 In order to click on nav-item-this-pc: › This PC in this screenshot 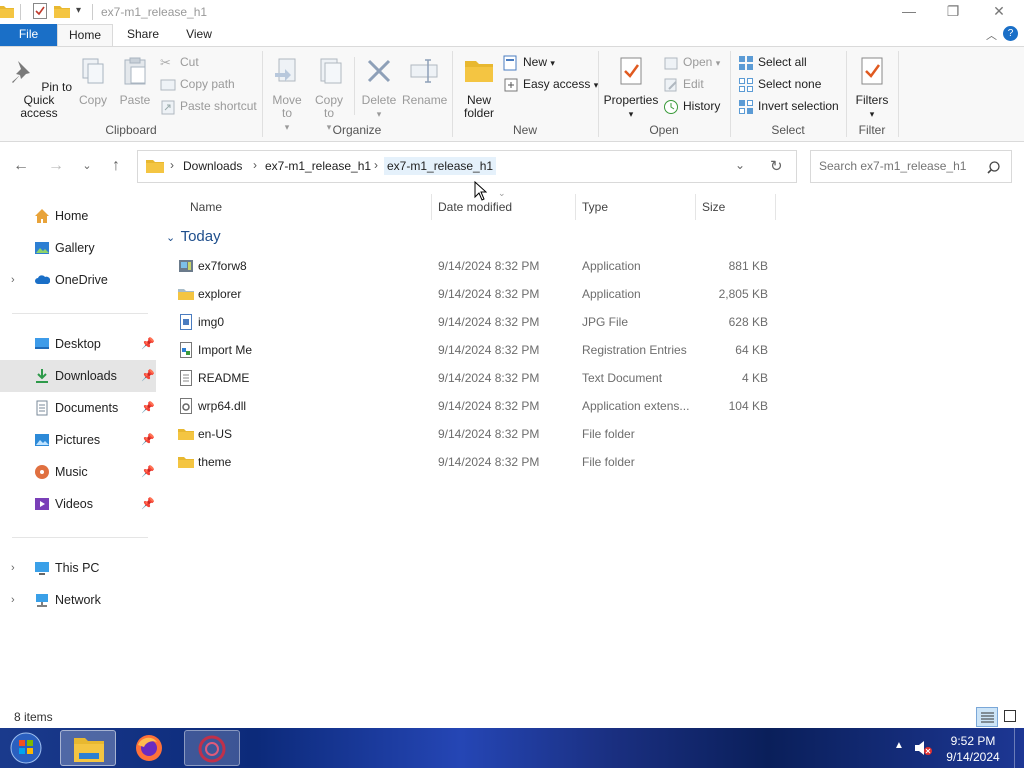, I will do `click(78, 568)`.